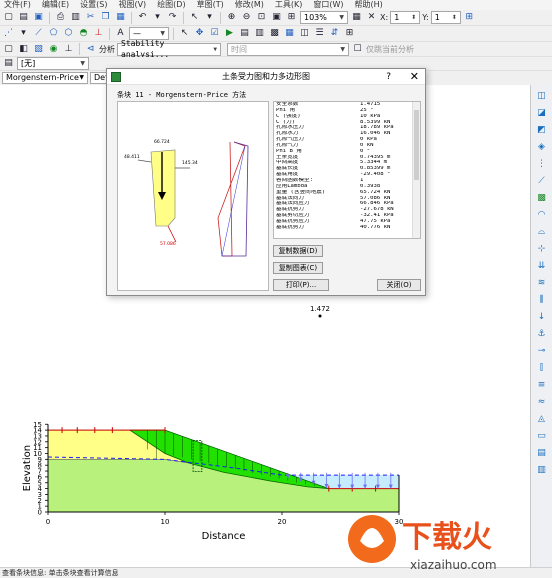  I want to click on zoom-page-icon: ▣, so click(276, 17).